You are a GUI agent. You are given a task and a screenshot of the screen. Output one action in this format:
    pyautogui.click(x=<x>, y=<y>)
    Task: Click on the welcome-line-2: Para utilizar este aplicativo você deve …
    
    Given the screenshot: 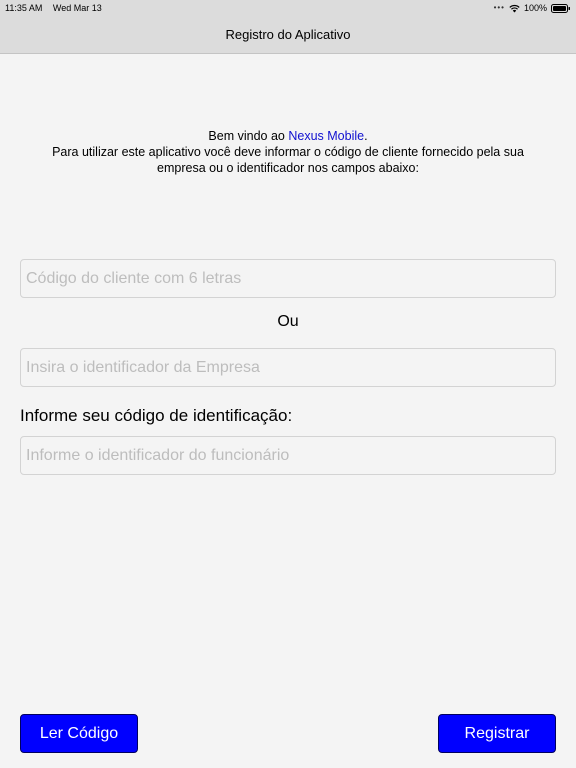 What is the action you would take?
    pyautogui.click(x=288, y=152)
    